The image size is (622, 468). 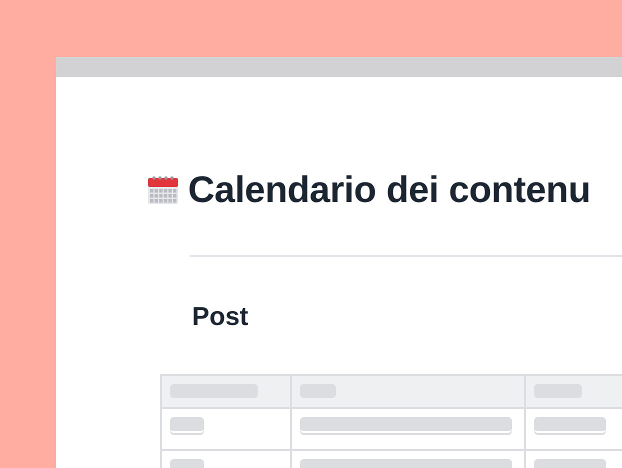 What do you see at coordinates (389, 190) in the screenshot?
I see `page-title: Calendario dei contenu` at bounding box center [389, 190].